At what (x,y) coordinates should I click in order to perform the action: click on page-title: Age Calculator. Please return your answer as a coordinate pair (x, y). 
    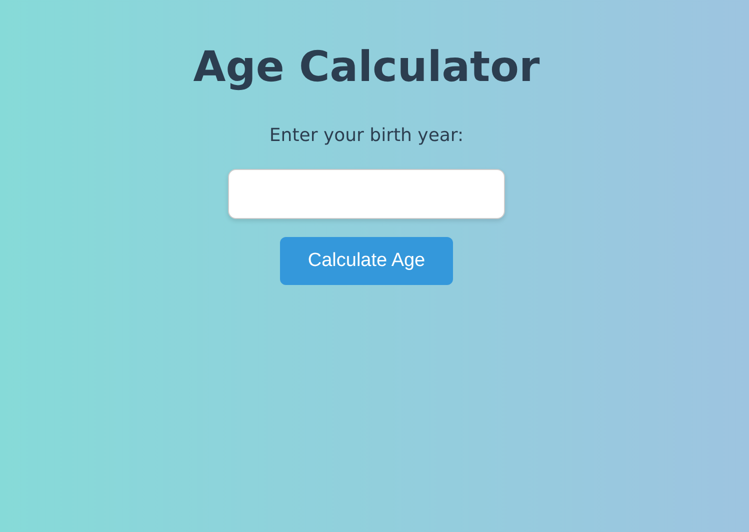
    Looking at the image, I should click on (366, 67).